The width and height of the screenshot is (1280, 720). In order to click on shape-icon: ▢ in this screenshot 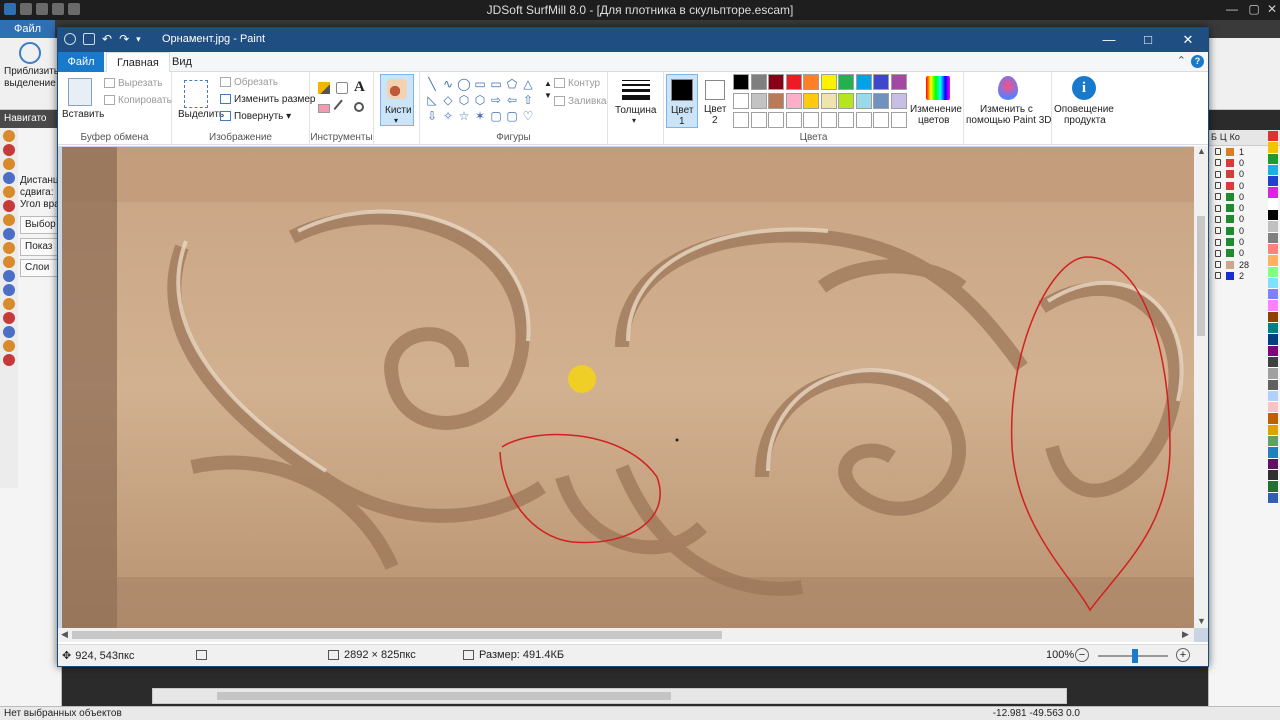, I will do `click(512, 116)`.